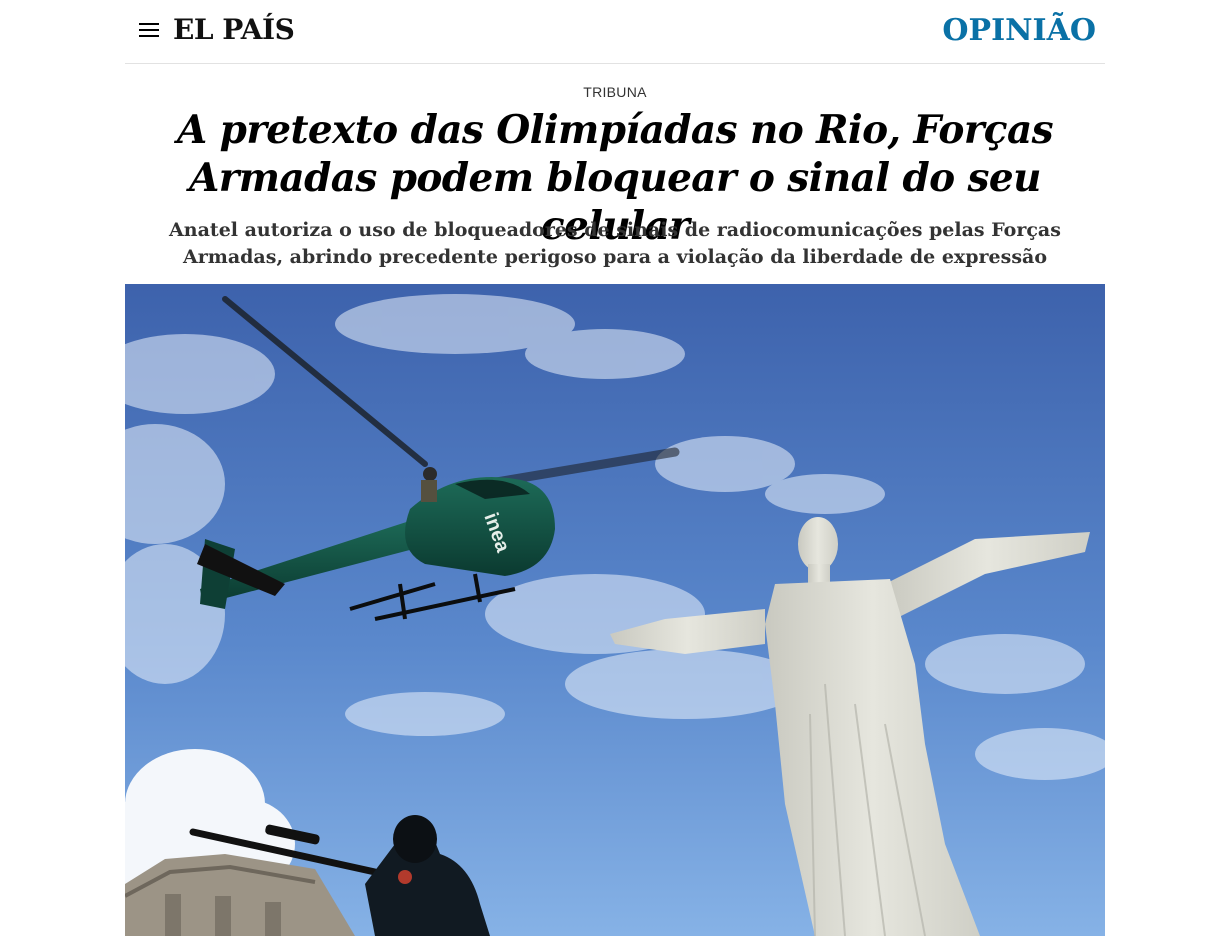 The width and height of the screenshot is (1230, 936). I want to click on top-bar: EL PAÍS OPINIÃO, so click(615, 32).